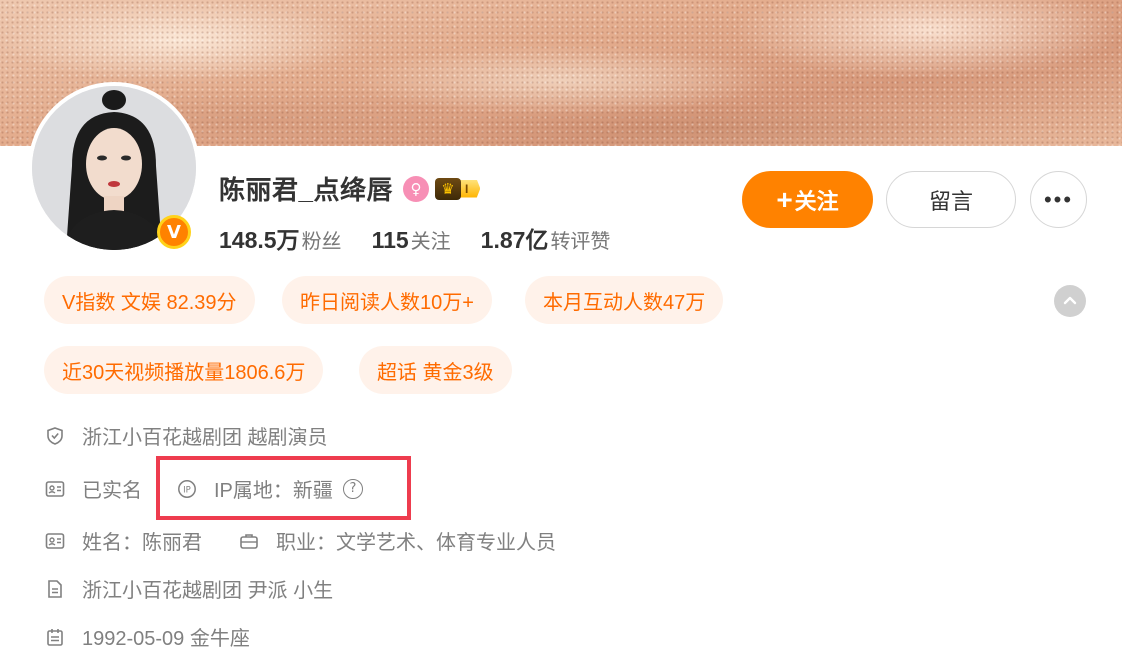 This screenshot has width=1122, height=658. I want to click on stat-followers: 148.5万 粉丝, so click(280, 238).